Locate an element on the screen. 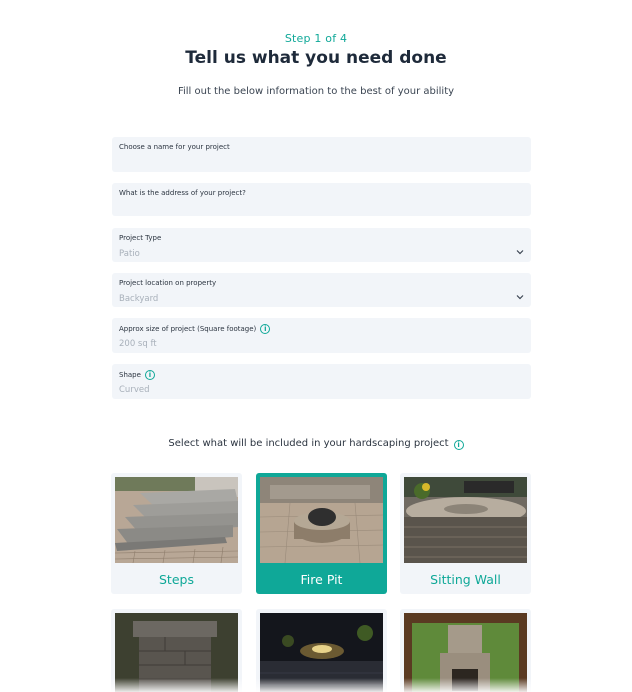 This screenshot has width=632, height=692. project-location-select: Project location on property Backyard is located at coordinates (321, 290).